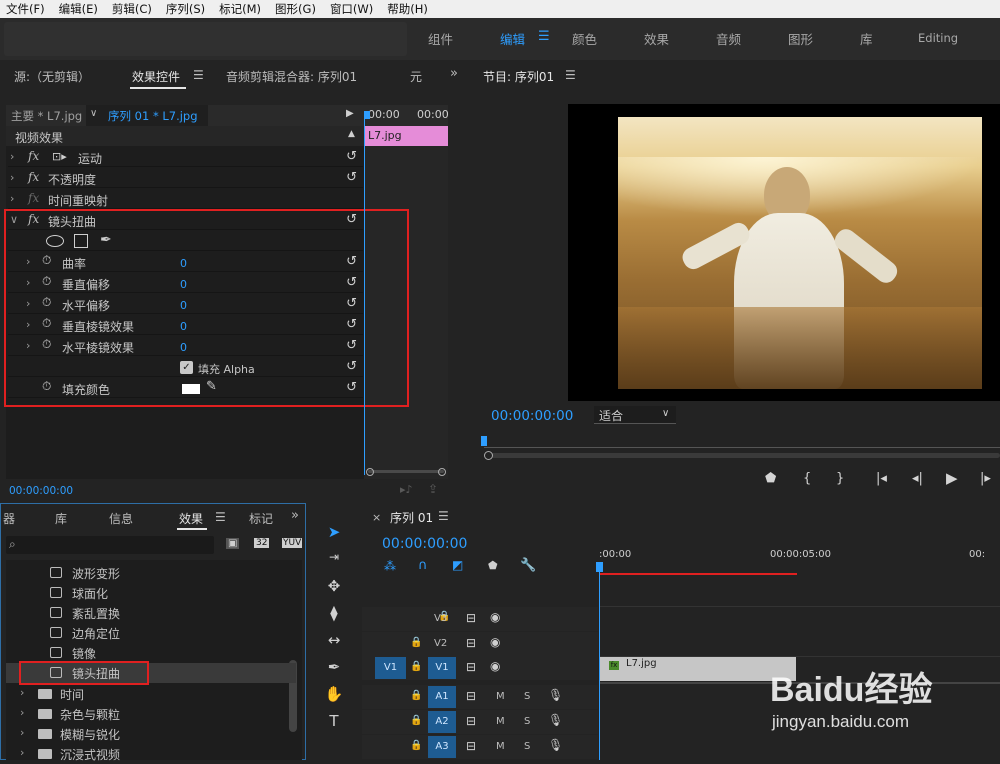 The height and width of the screenshot is (764, 1000). I want to click on effects-search-input: ⌕, so click(110, 545).